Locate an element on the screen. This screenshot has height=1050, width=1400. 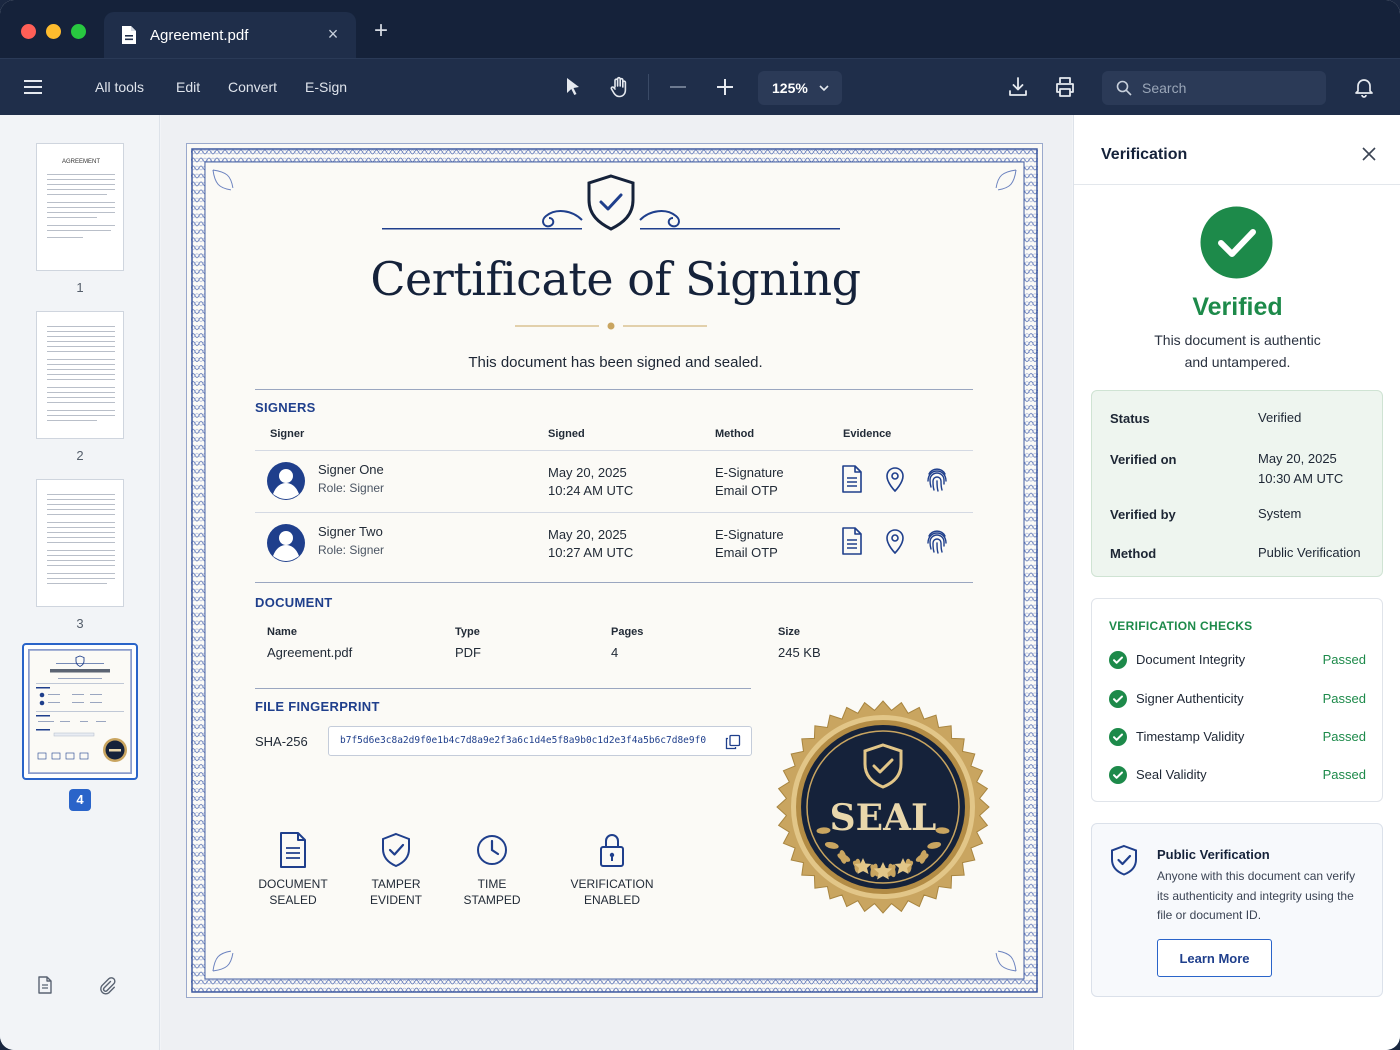
col-method: Method is located at coordinates (735, 434).